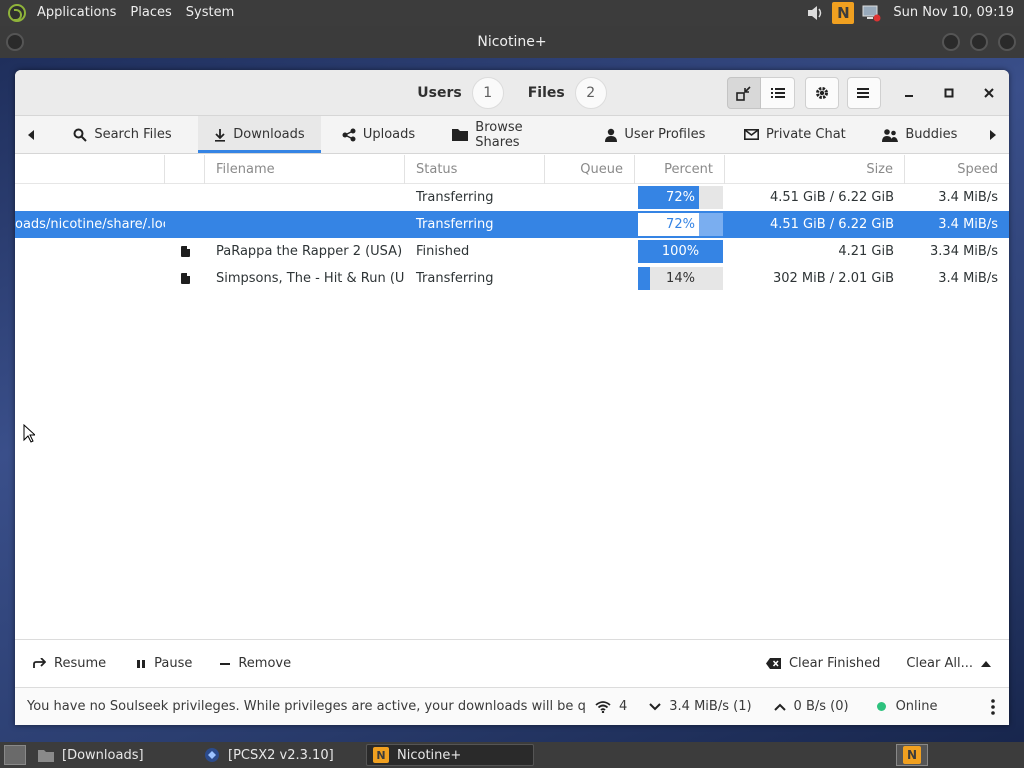 This screenshot has width=1024, height=768. Describe the element at coordinates (210, 13) in the screenshot. I see `system-menu: System` at that location.